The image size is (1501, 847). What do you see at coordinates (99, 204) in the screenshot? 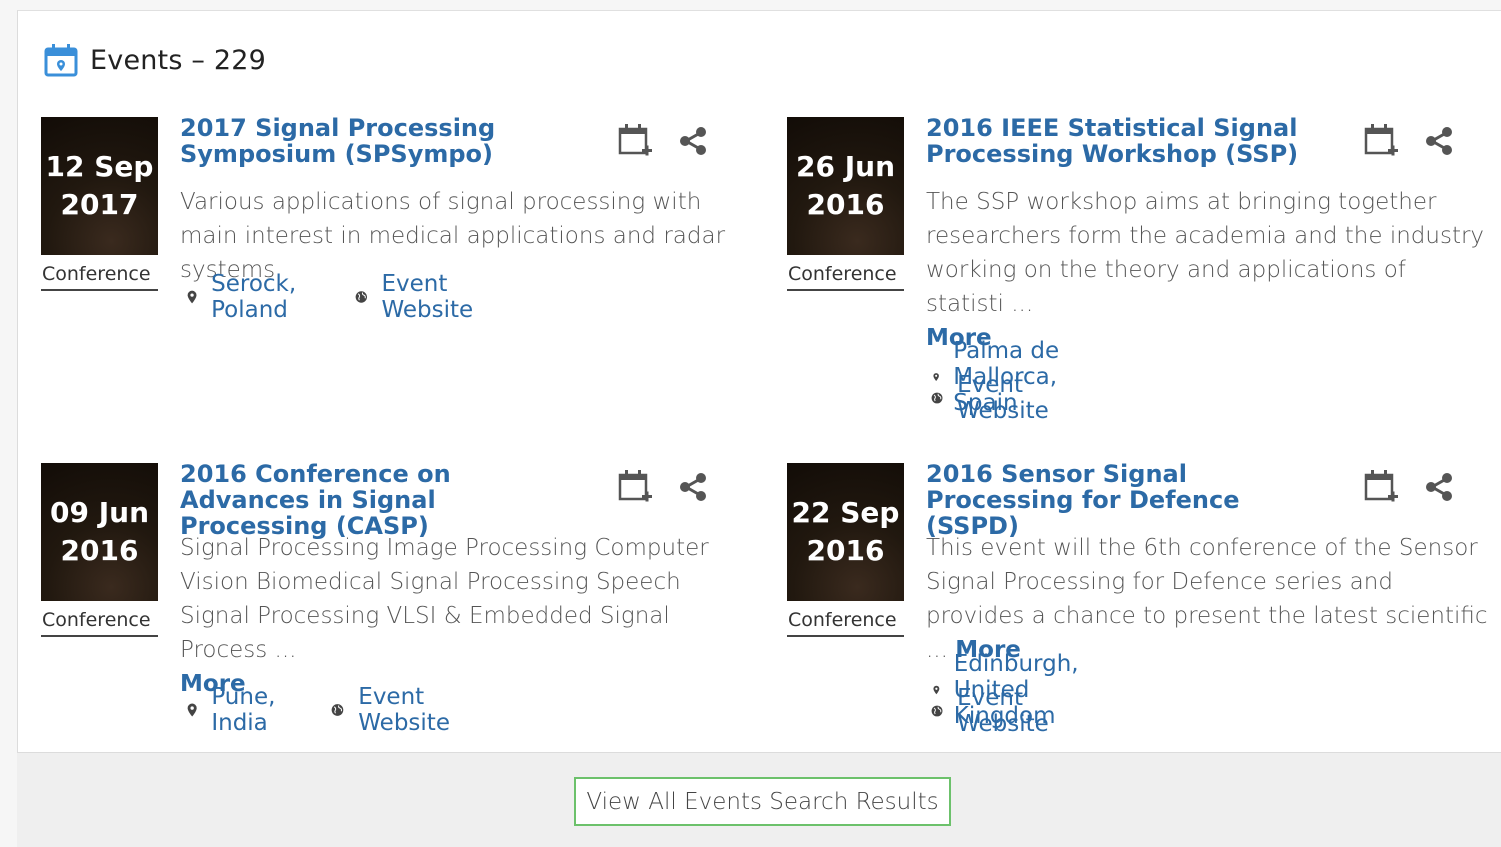
I see `event-year: 2017` at bounding box center [99, 204].